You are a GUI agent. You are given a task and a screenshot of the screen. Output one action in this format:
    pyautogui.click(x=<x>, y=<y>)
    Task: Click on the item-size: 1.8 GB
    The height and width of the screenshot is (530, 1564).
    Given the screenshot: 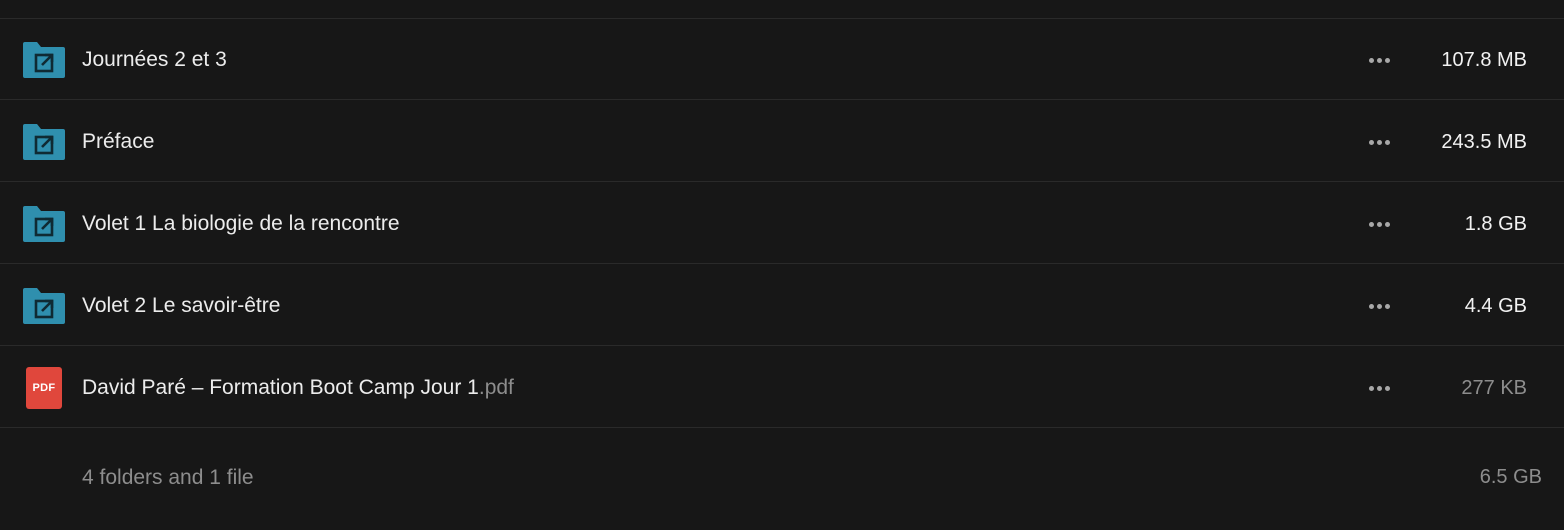 What is the action you would take?
    pyautogui.click(x=1495, y=224)
    